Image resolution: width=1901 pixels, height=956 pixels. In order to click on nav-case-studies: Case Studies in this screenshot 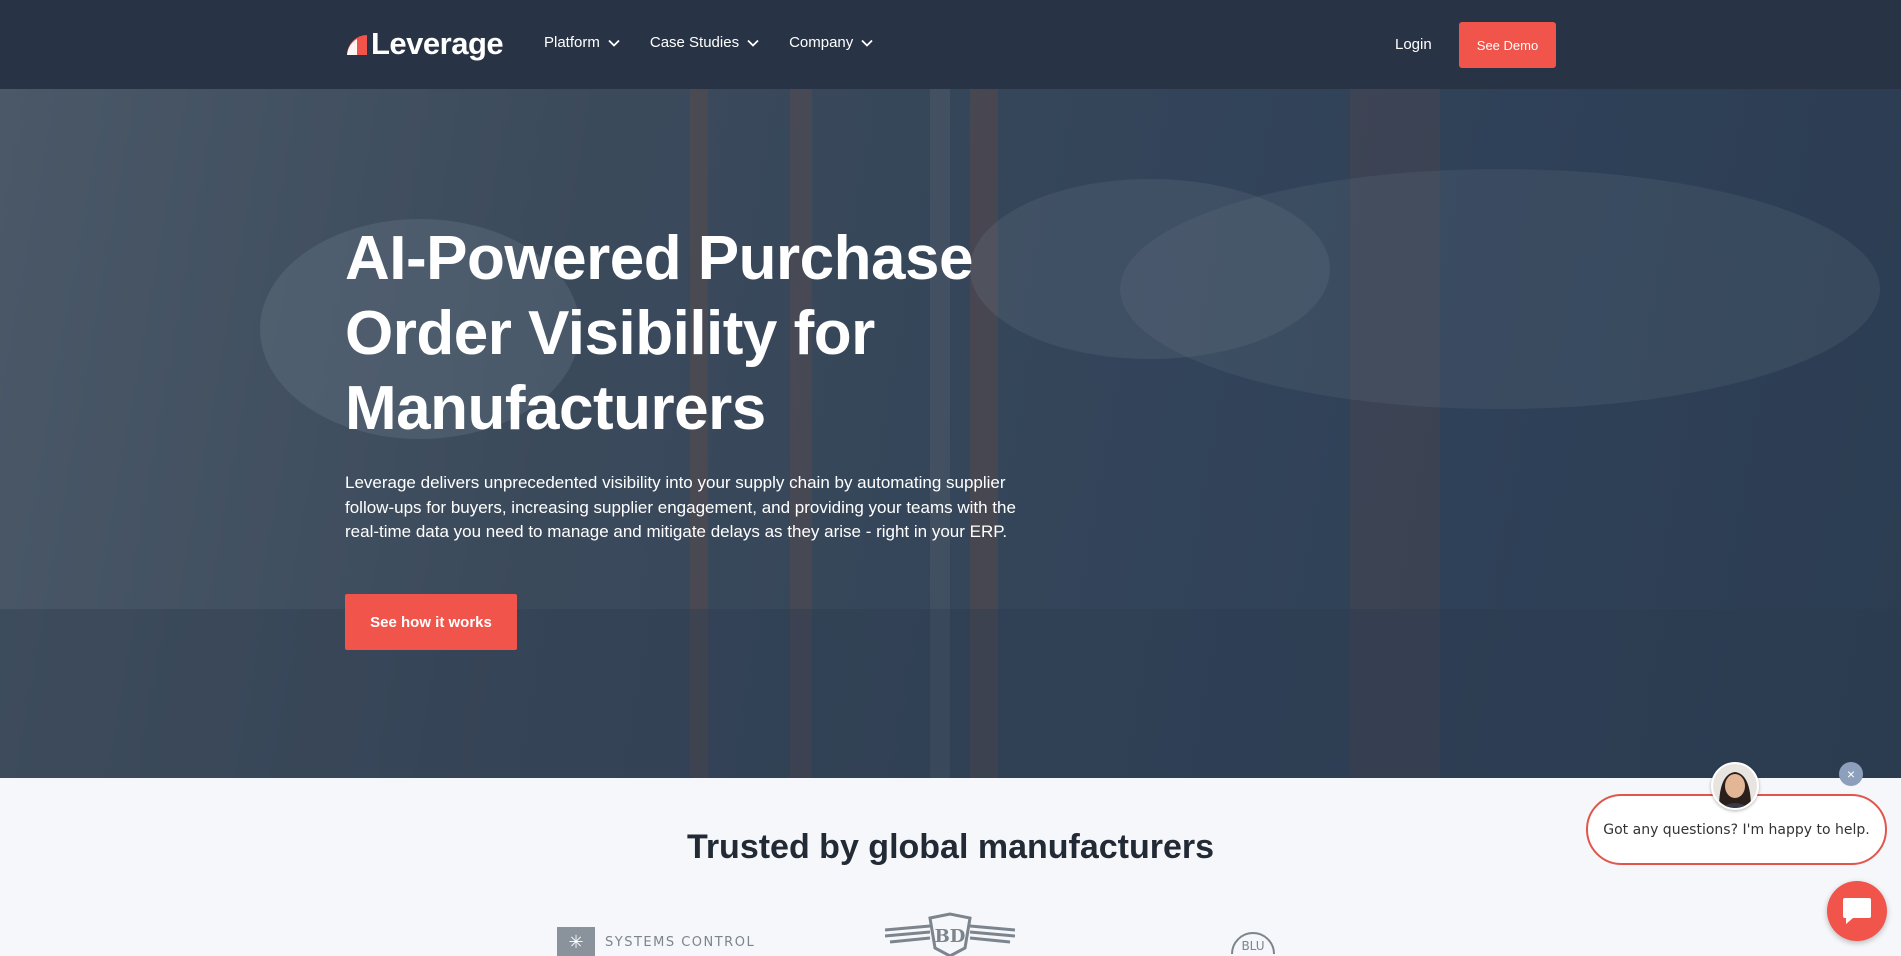, I will do `click(704, 42)`.